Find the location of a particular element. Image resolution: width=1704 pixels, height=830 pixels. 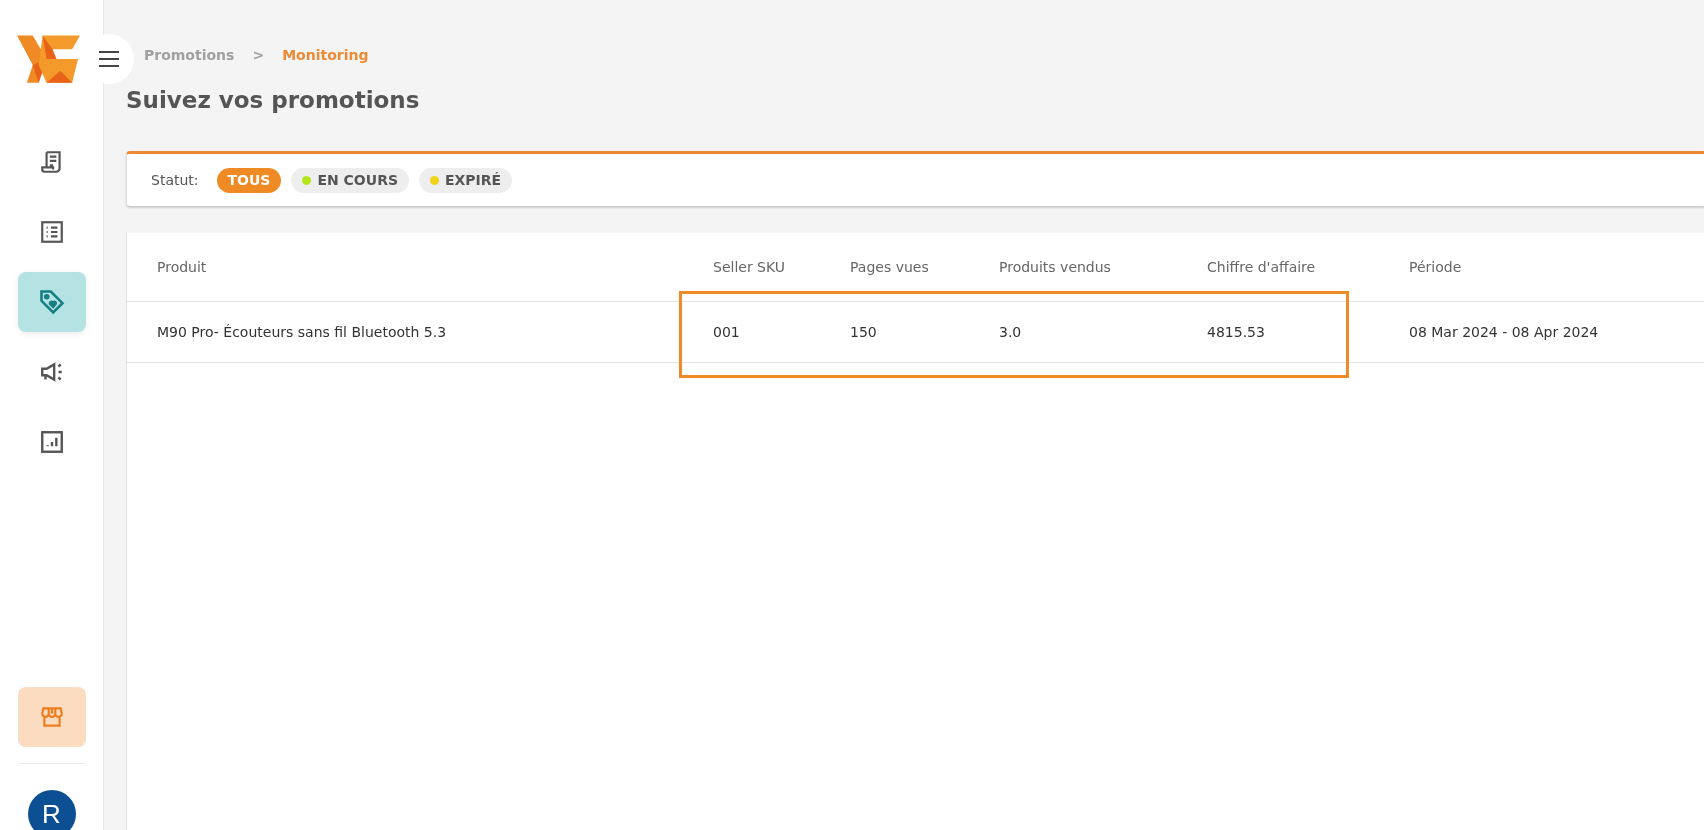

logo-icon is located at coordinates (48, 59).